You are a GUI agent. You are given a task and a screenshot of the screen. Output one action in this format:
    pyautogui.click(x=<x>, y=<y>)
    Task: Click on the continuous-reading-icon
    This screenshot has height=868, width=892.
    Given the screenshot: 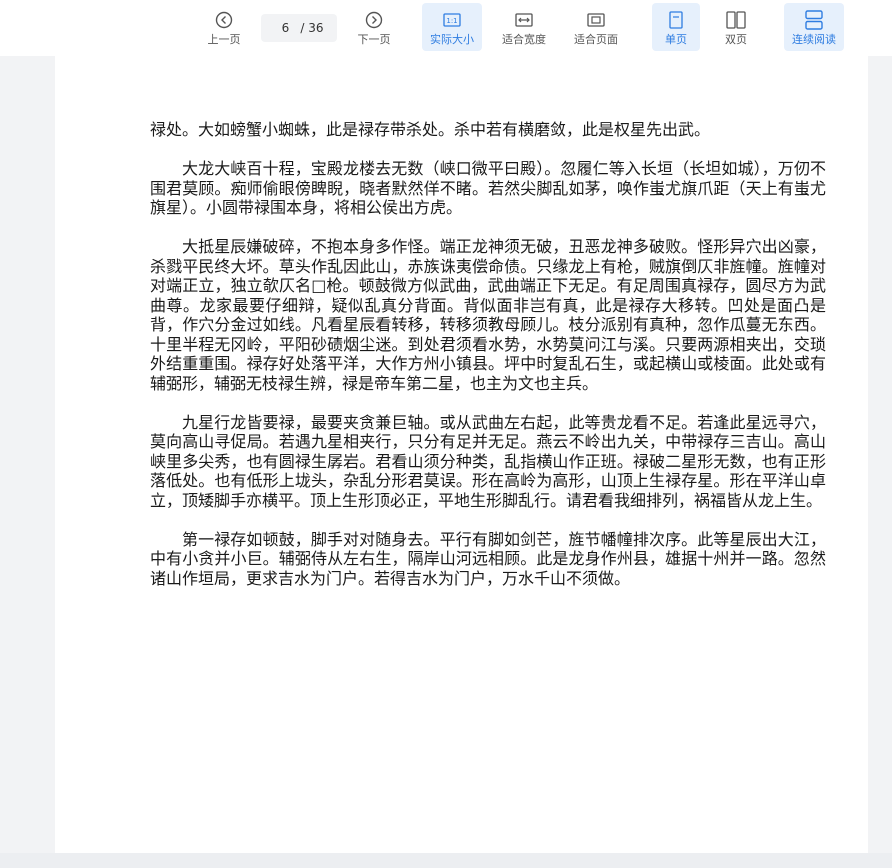 What is the action you would take?
    pyautogui.click(x=814, y=20)
    